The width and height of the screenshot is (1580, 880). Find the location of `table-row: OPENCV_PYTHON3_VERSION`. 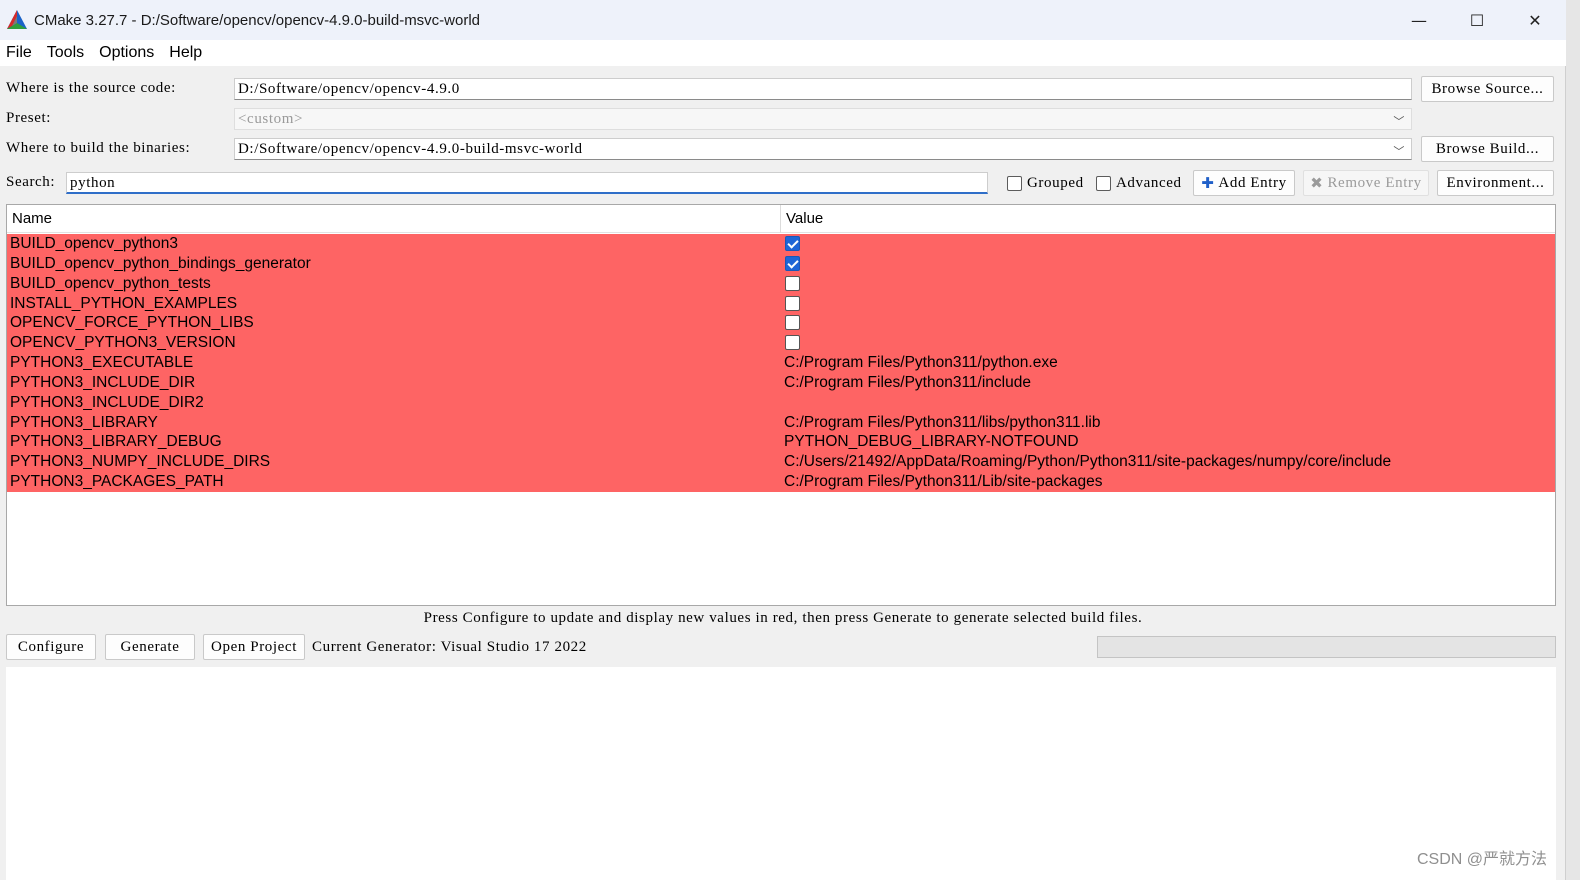

table-row: OPENCV_PYTHON3_VERSION is located at coordinates (781, 343).